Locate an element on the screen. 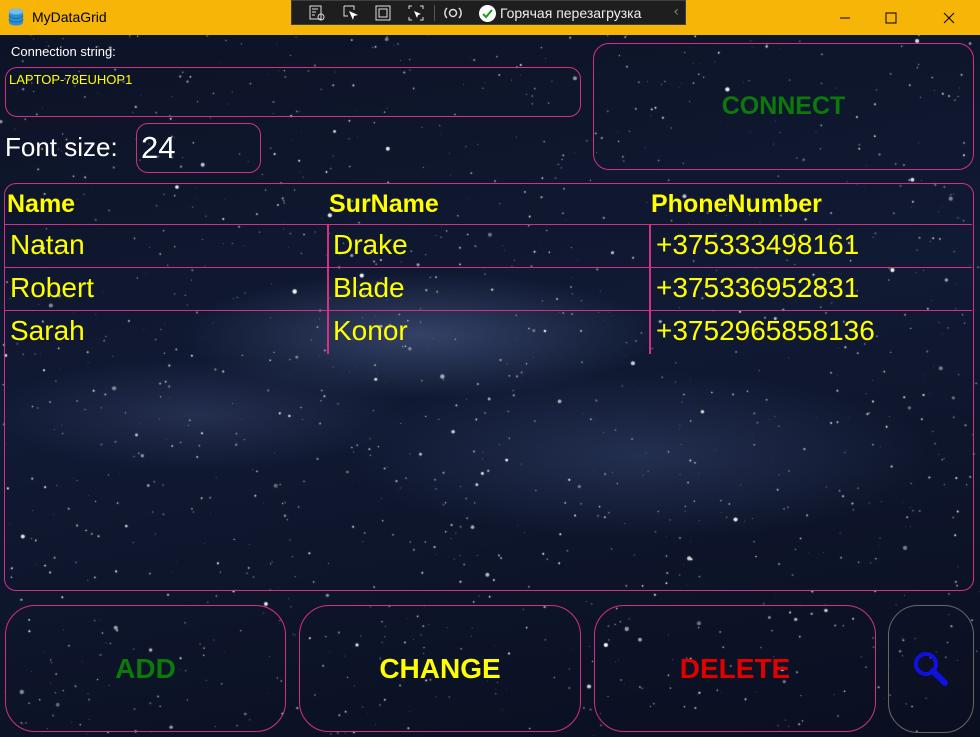 This screenshot has height=737, width=980. cell-phonenumber: +375336952831 is located at coordinates (757, 288).